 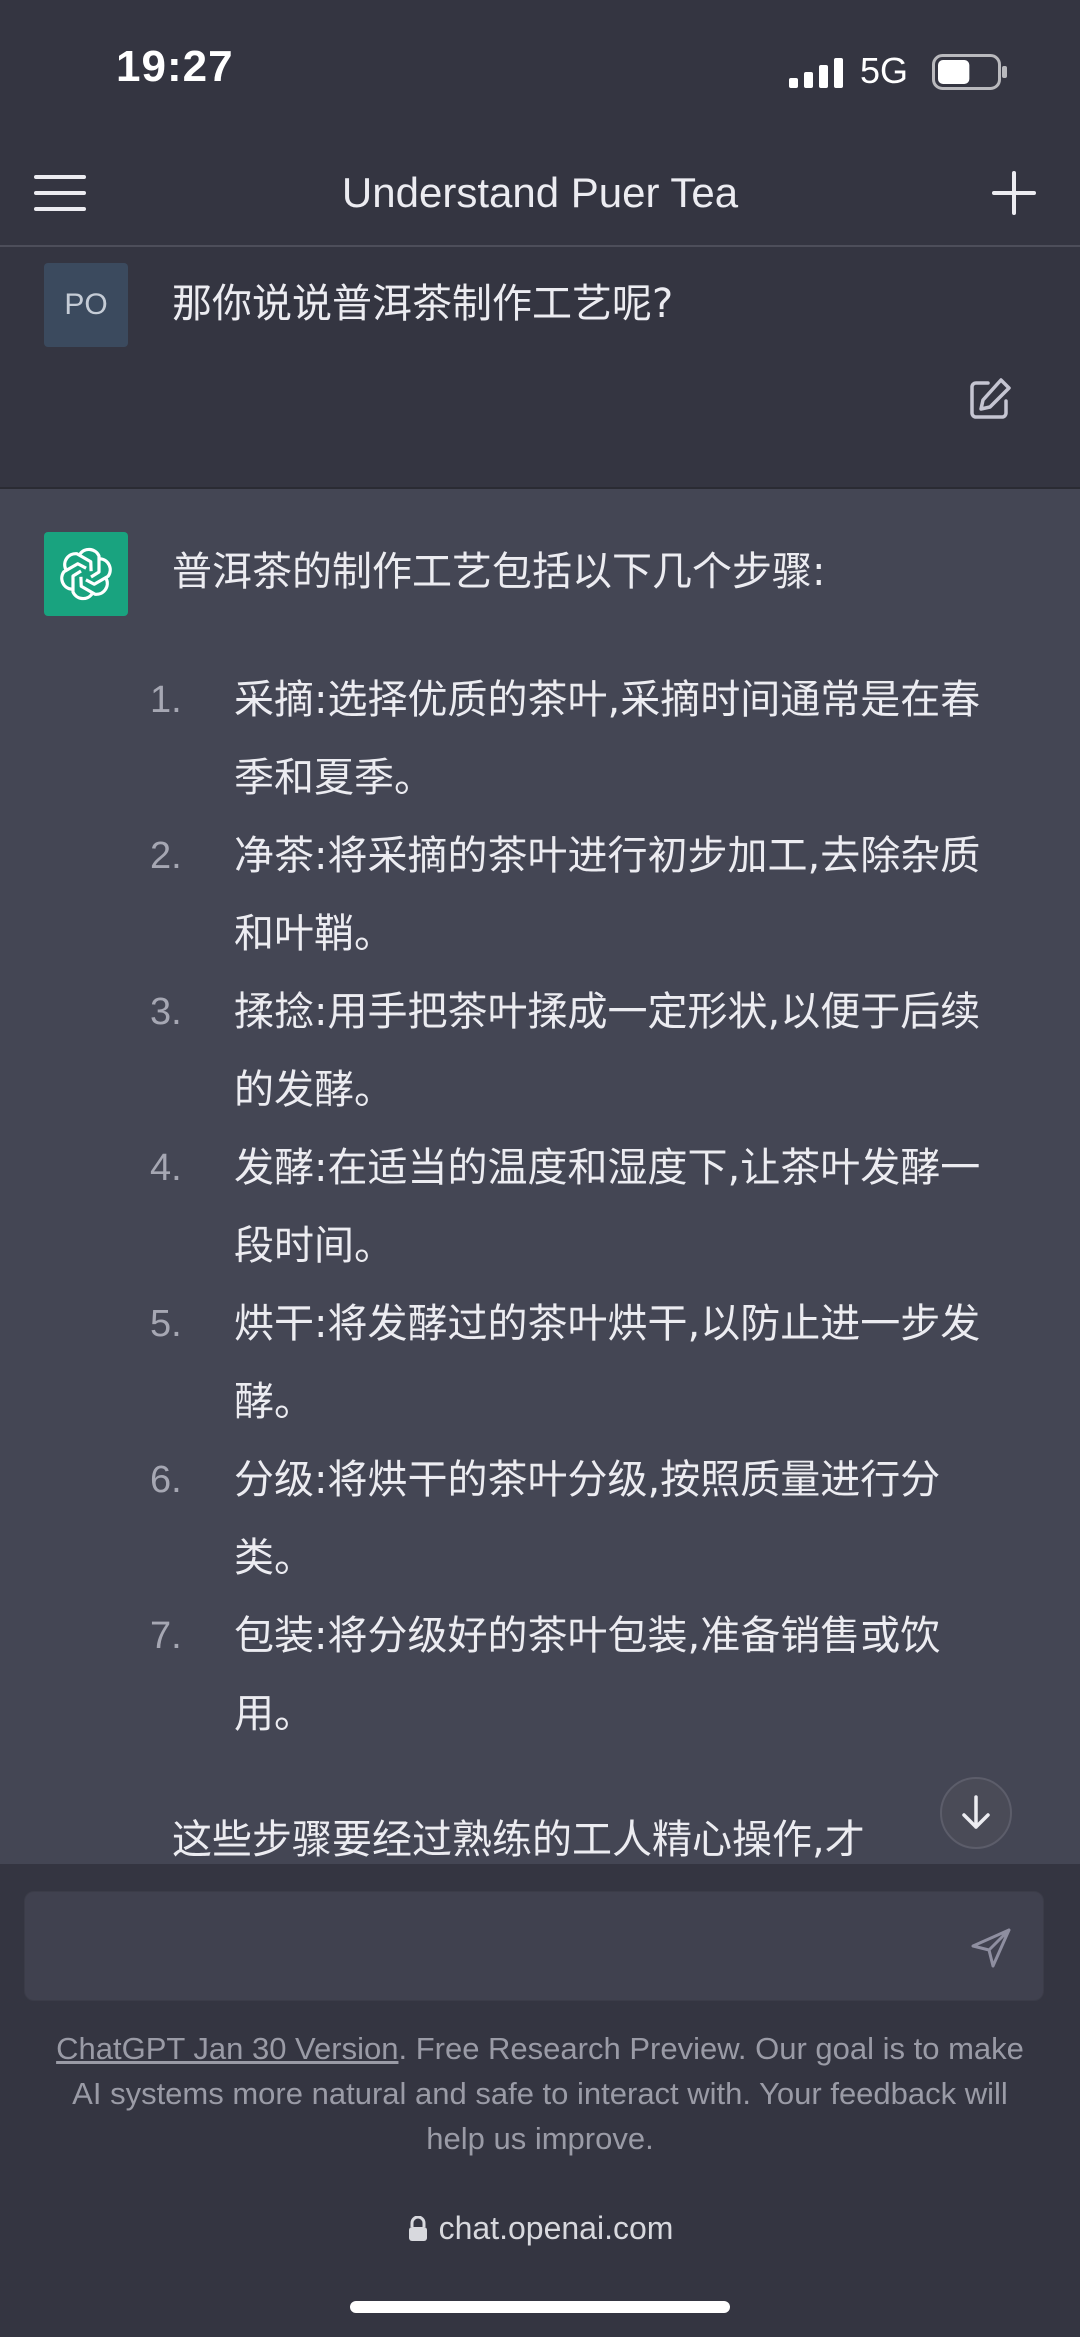 I want to click on list-item: 5. 烘干:将发酵过的茶叶烘干,以防止进一步发酵。, so click(x=580, y=1363).